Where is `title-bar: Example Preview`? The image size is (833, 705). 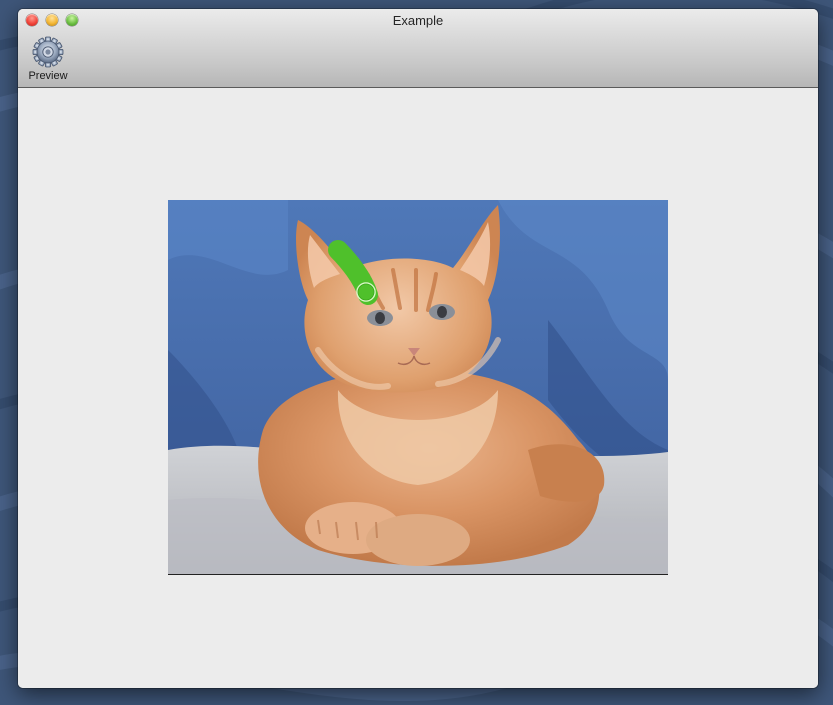
title-bar: Example Preview is located at coordinates (418, 48).